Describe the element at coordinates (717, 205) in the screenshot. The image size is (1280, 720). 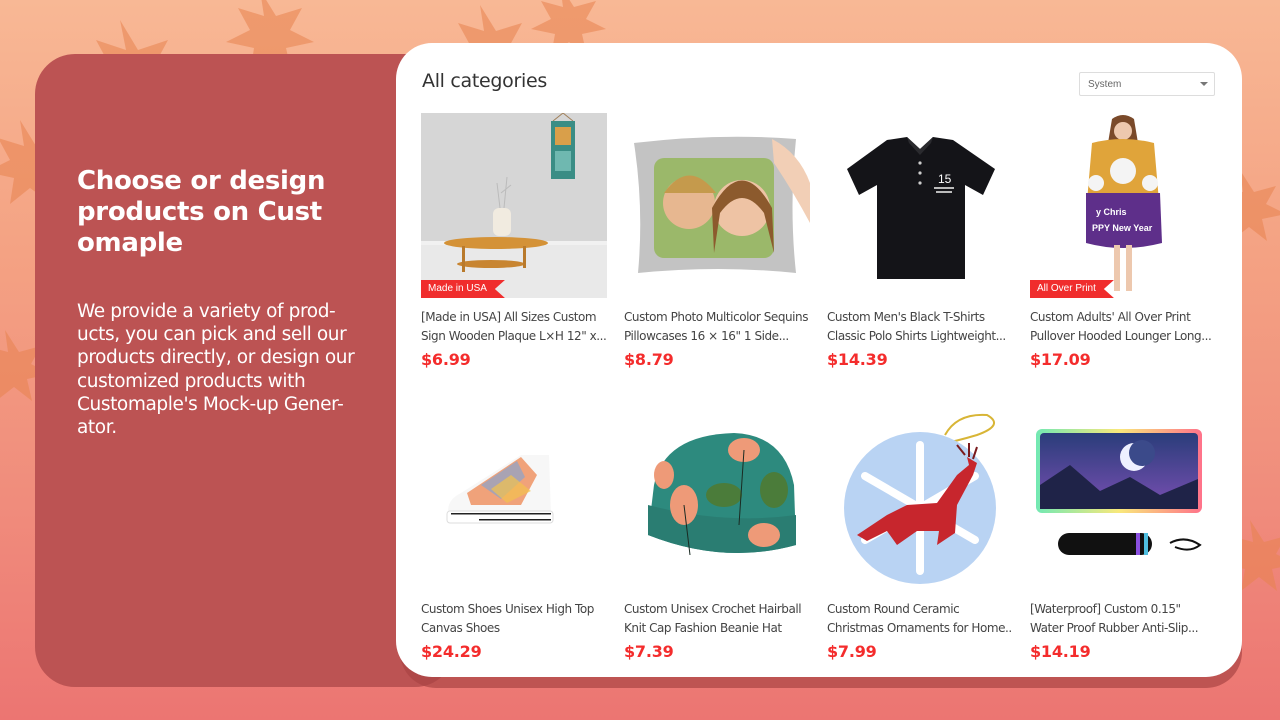
I see `sequin-pillow-image` at that location.